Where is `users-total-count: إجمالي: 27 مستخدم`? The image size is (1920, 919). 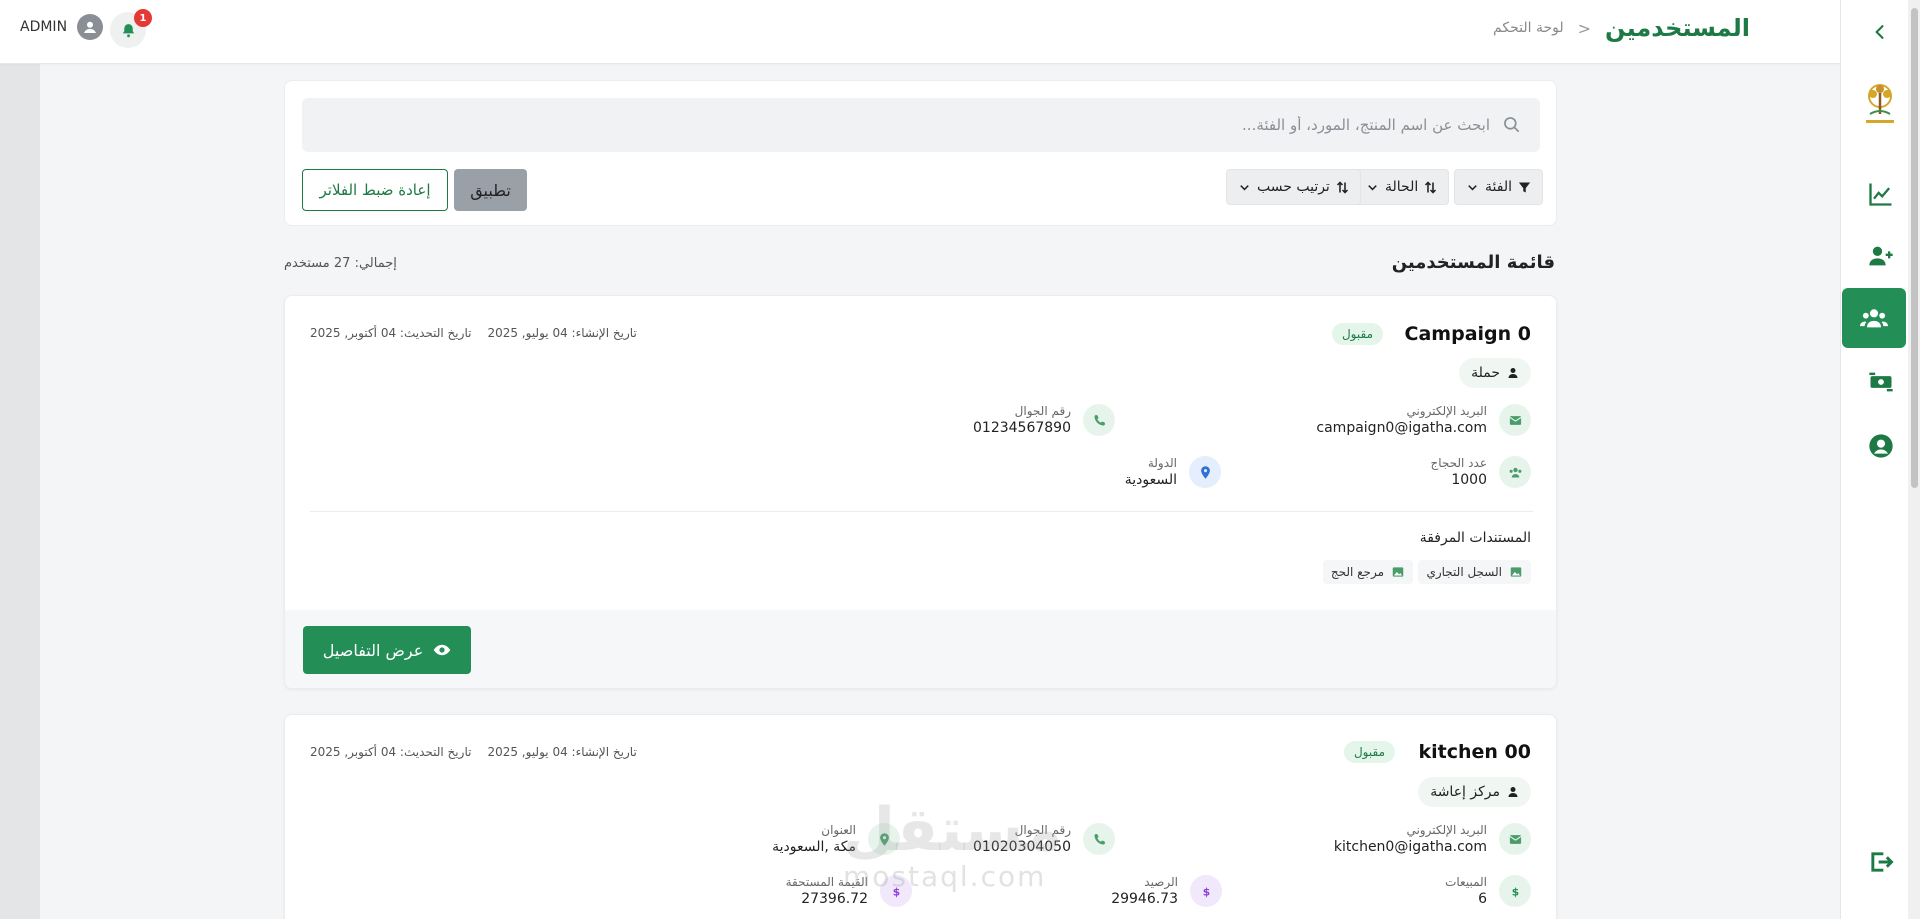
users-total-count: إجمالي: 27 مستخدم is located at coordinates (340, 263).